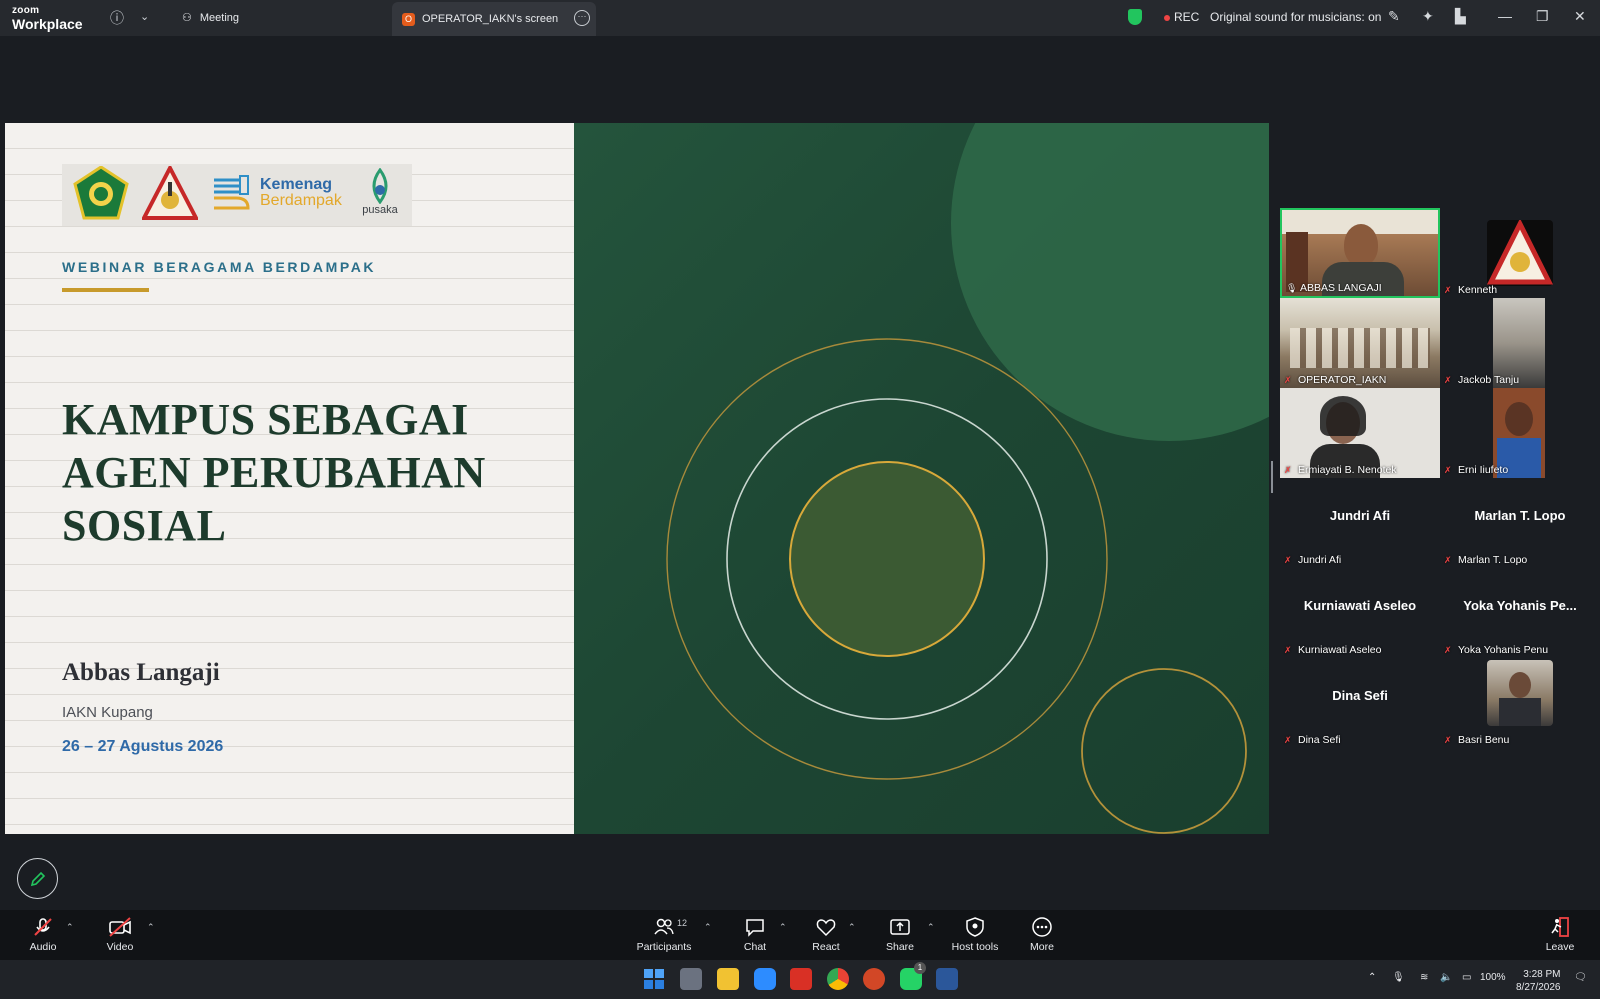  I want to click on share-screen-icon, so click(900, 927).